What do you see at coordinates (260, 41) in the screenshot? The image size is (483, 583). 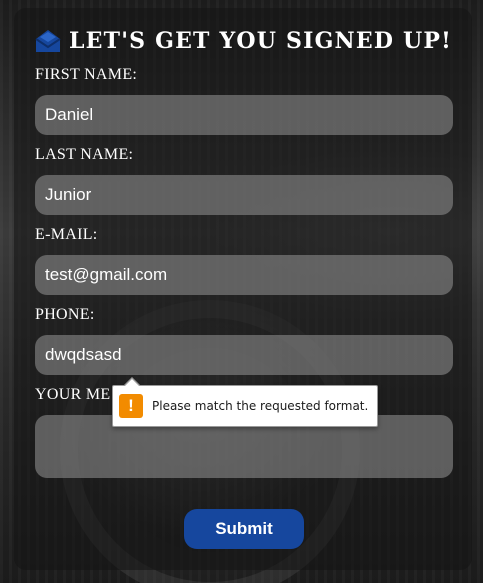 I see `form-title-text: LET'S GET YOU SIGNED UP!` at bounding box center [260, 41].